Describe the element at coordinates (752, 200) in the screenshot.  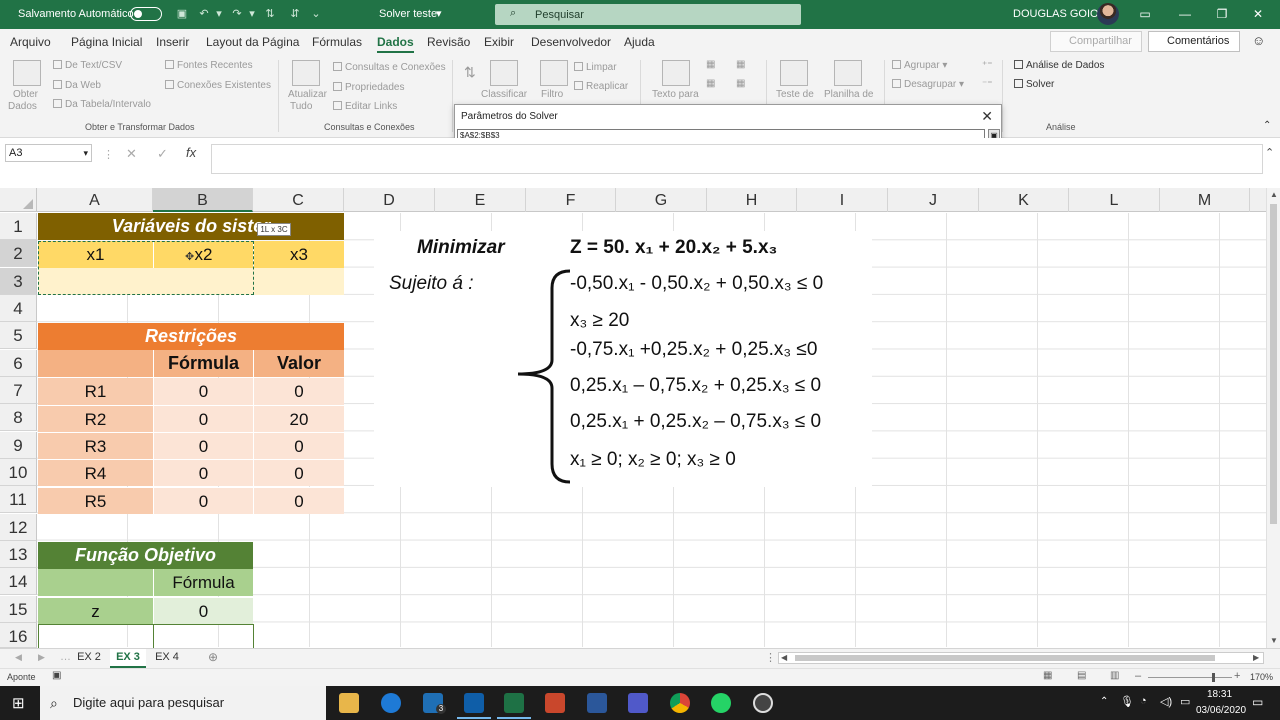
I see `column-header-h: H` at that location.